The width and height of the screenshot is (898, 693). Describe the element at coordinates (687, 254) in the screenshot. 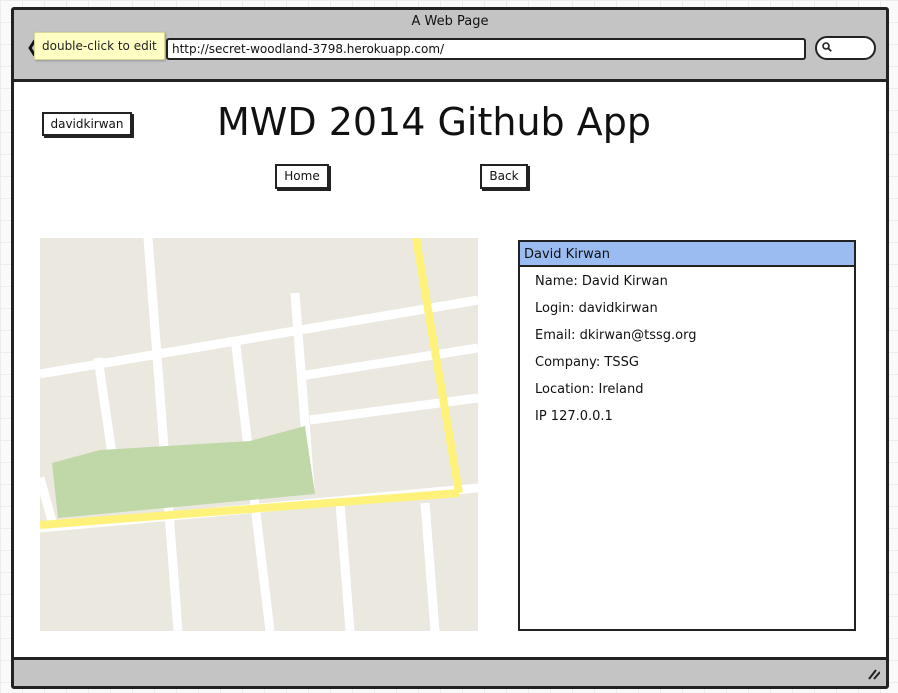

I see `profile-panel-header: David Kirwan` at that location.